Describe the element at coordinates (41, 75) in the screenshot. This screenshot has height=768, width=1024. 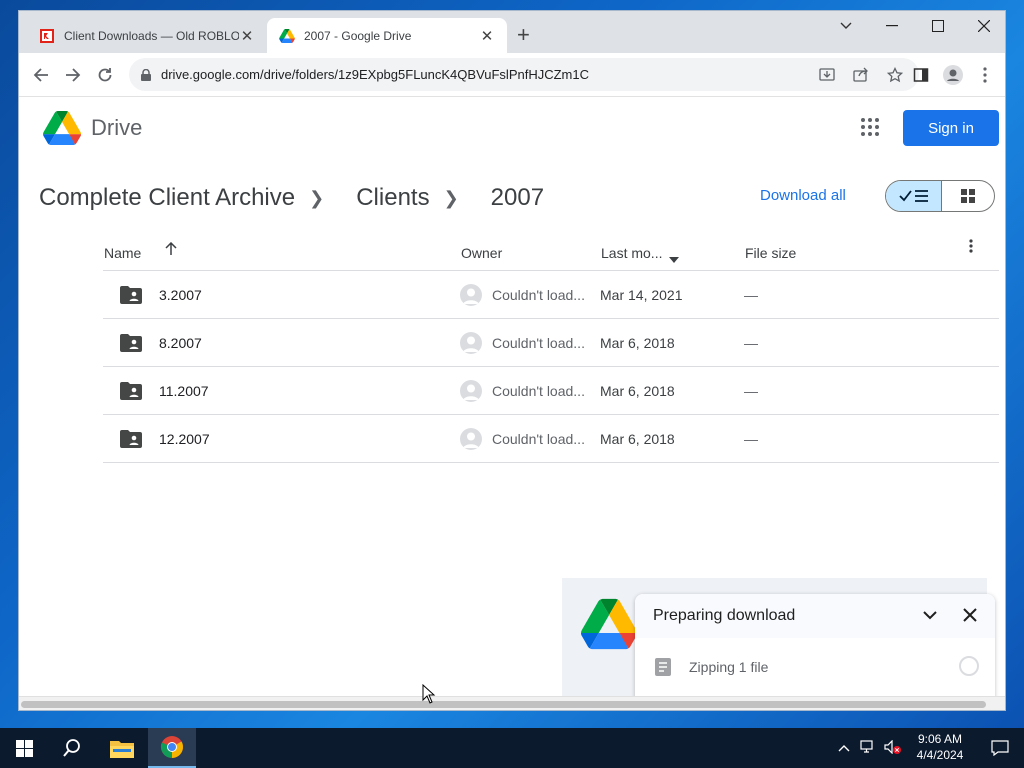
I see `back-icon` at that location.